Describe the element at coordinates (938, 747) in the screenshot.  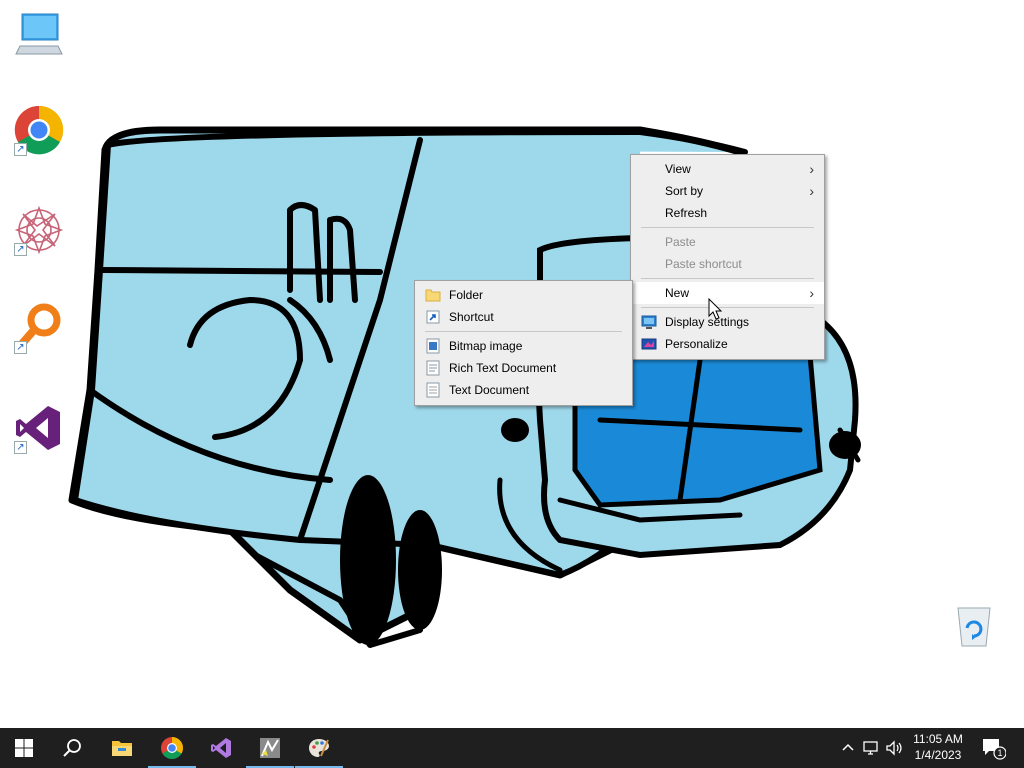
I see `system-clock: 11:05 AM 1/4/2023` at that location.